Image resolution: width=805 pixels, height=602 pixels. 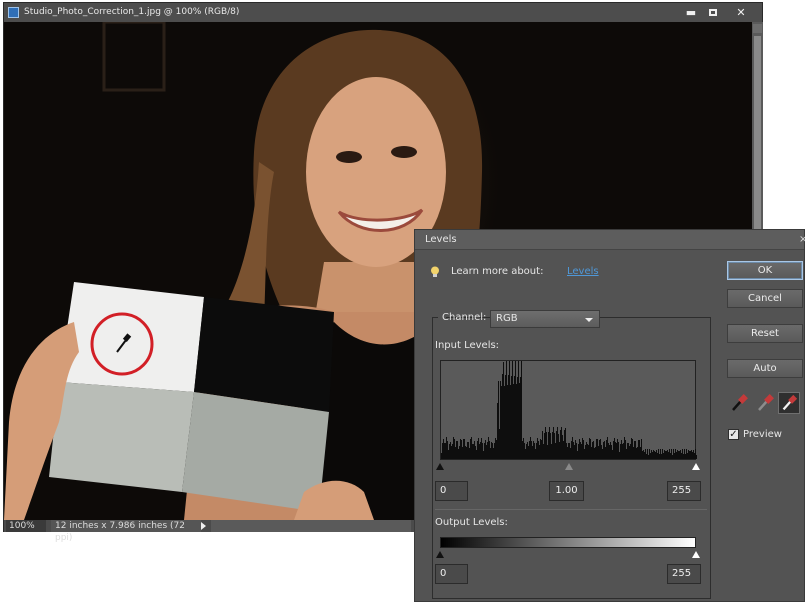 I want to click on hair-left, so click(x=244, y=242).